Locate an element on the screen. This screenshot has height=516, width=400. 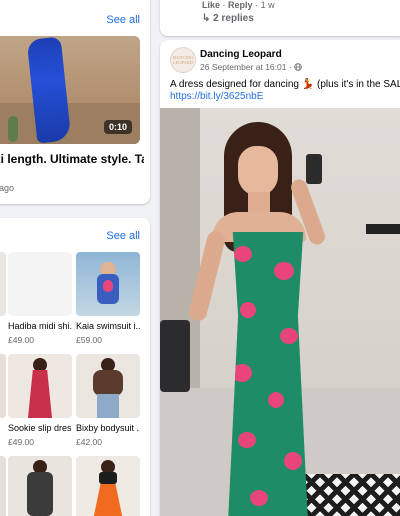
product-card: Hadiba midi shi... £49.00 is located at coordinates (40, 298).